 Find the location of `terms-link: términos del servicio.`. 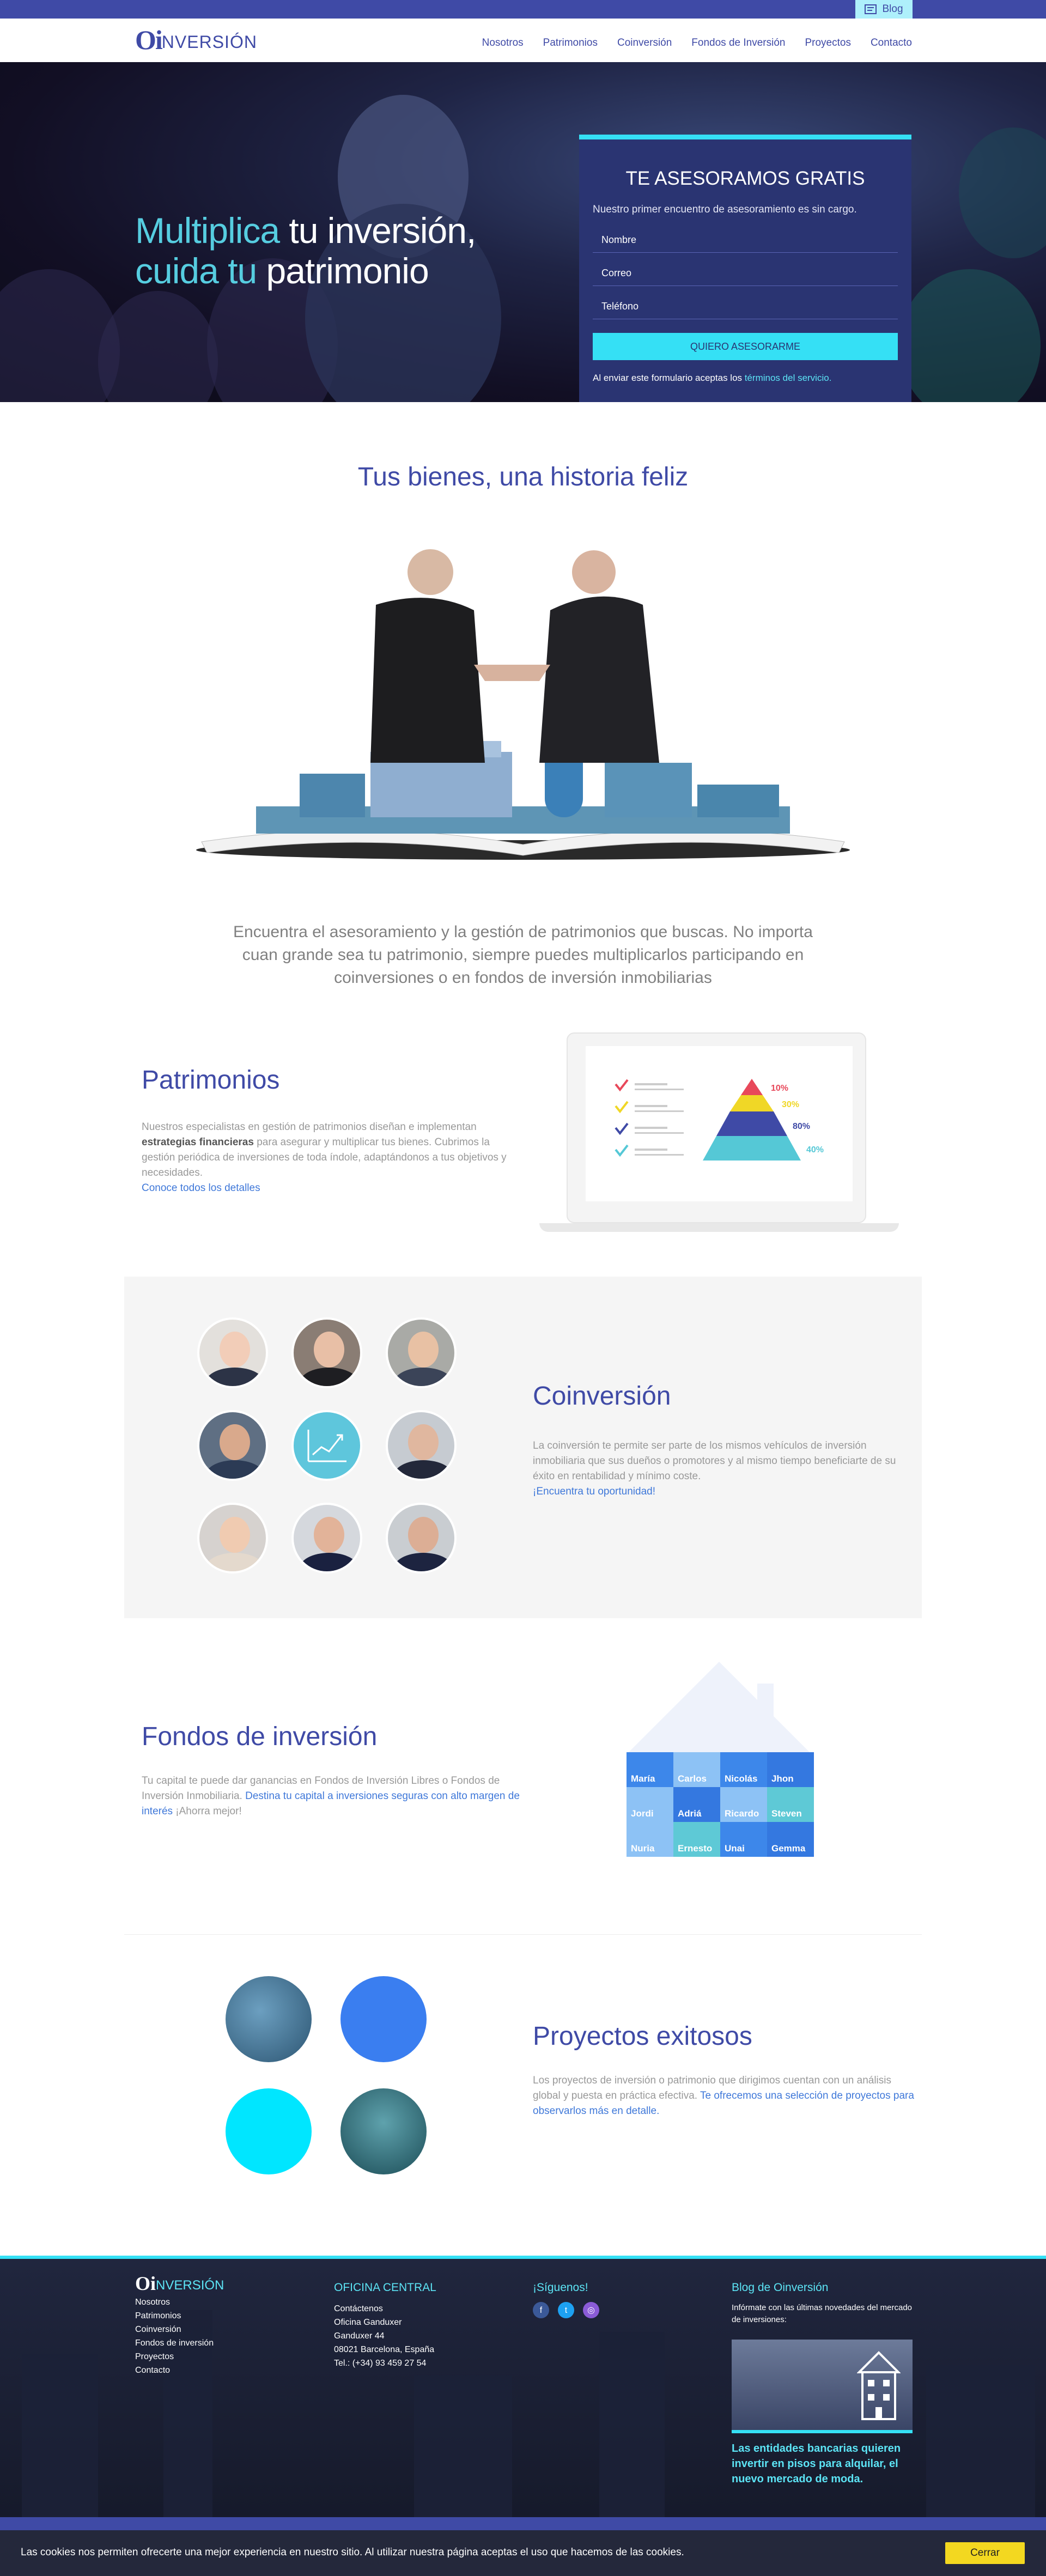

terms-link: términos del servicio. is located at coordinates (788, 378).